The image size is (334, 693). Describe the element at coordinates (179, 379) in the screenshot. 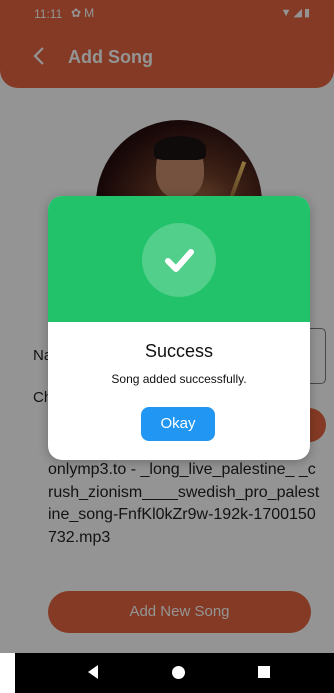

I see `dialog-message: Song added successfully.` at that location.